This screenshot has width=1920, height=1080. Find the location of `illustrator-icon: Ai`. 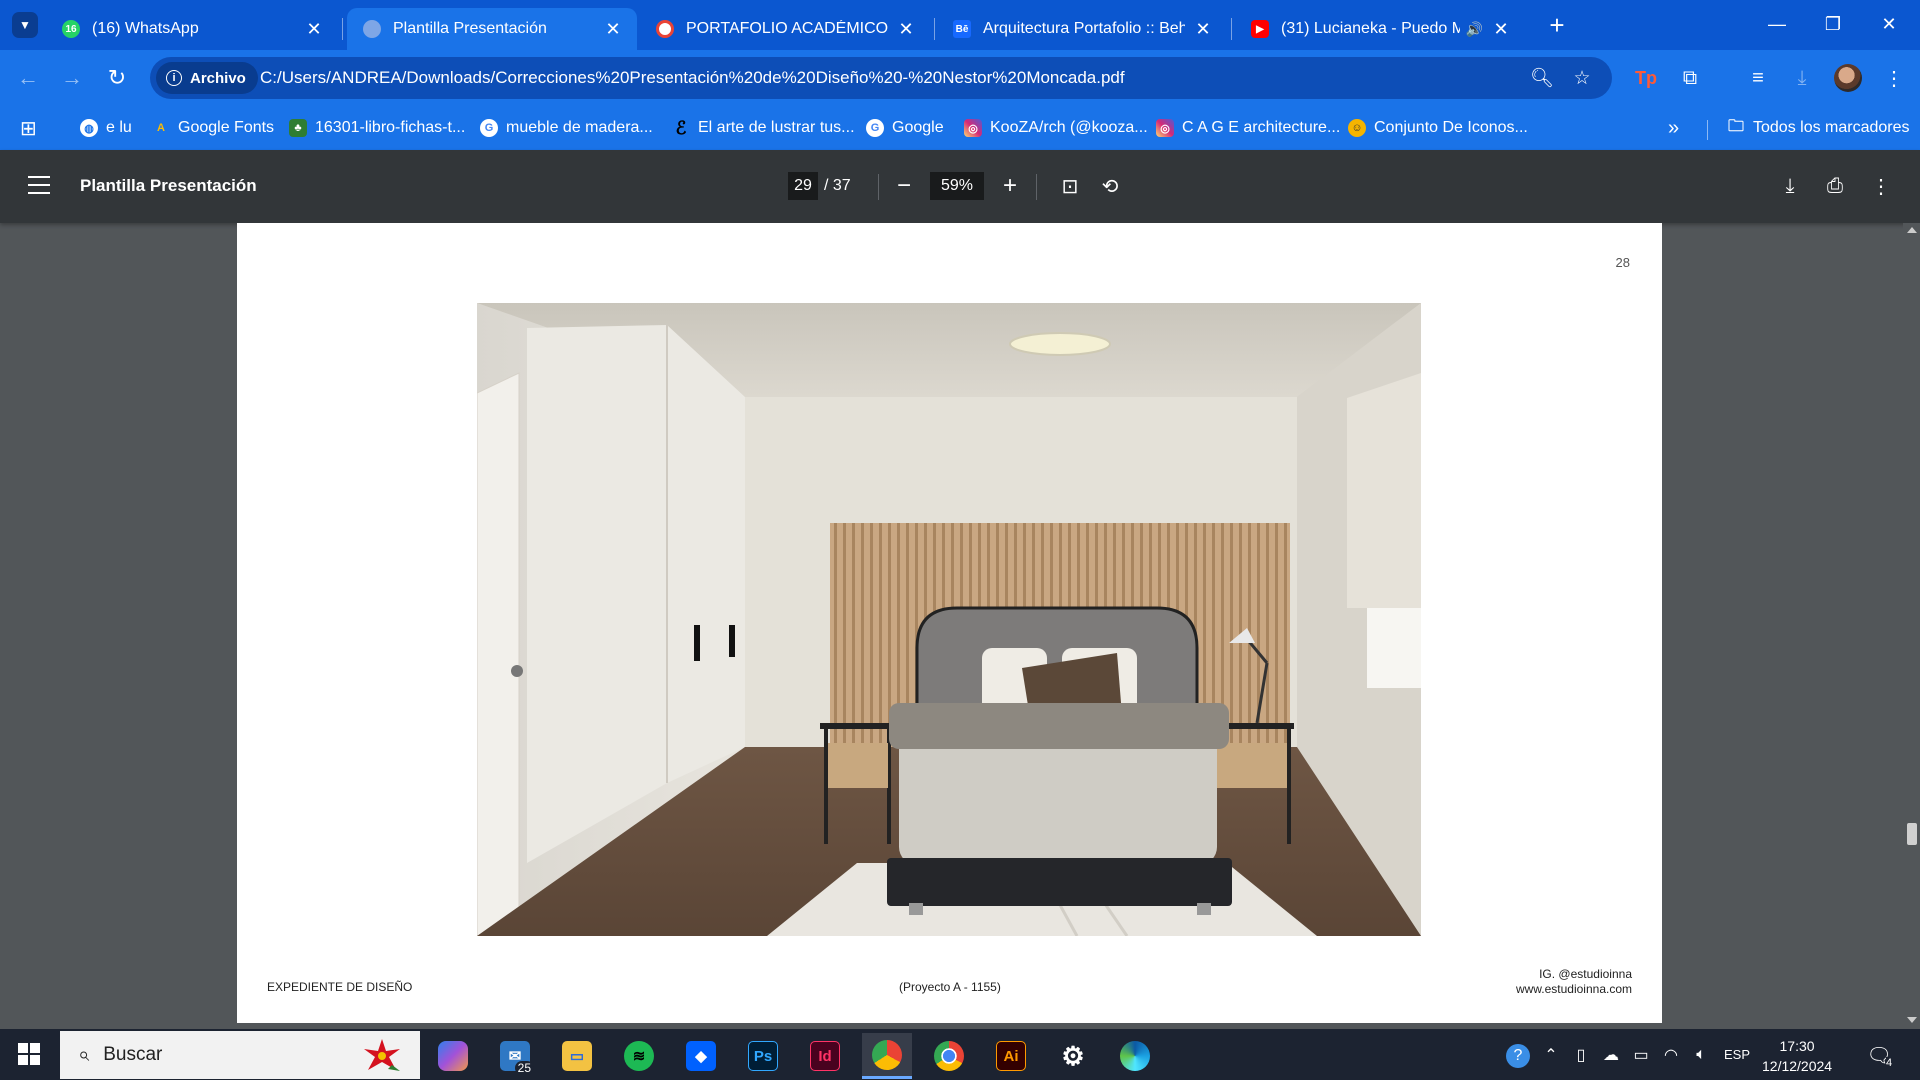

illustrator-icon: Ai is located at coordinates (1011, 1056).